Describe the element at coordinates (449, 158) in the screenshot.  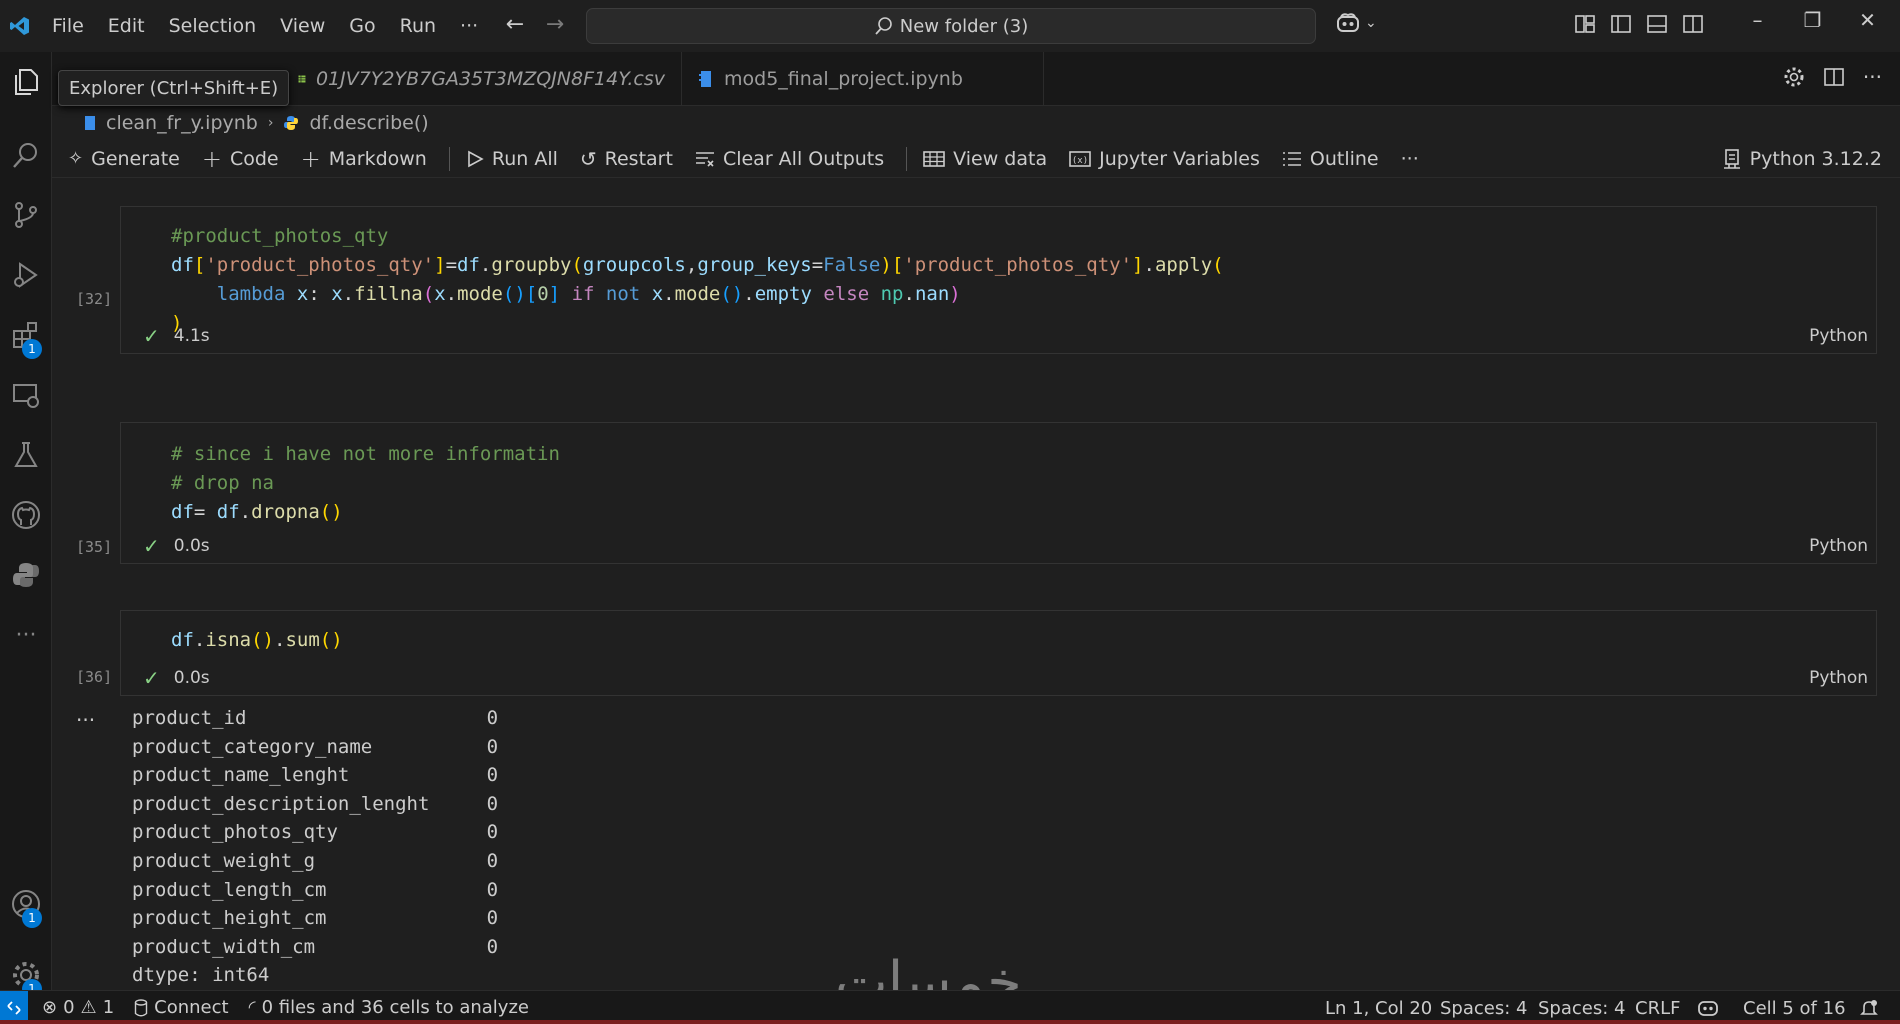
I see `toolbar-divider` at that location.